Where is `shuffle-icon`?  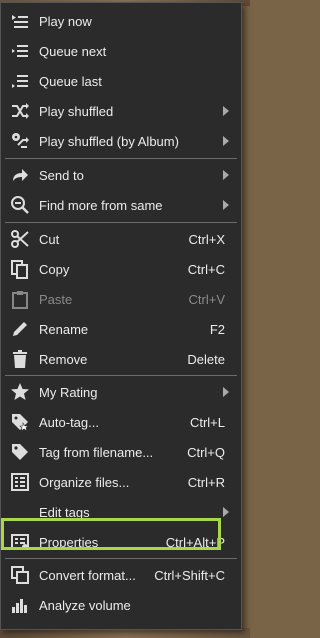
shuffle-icon is located at coordinates (20, 111).